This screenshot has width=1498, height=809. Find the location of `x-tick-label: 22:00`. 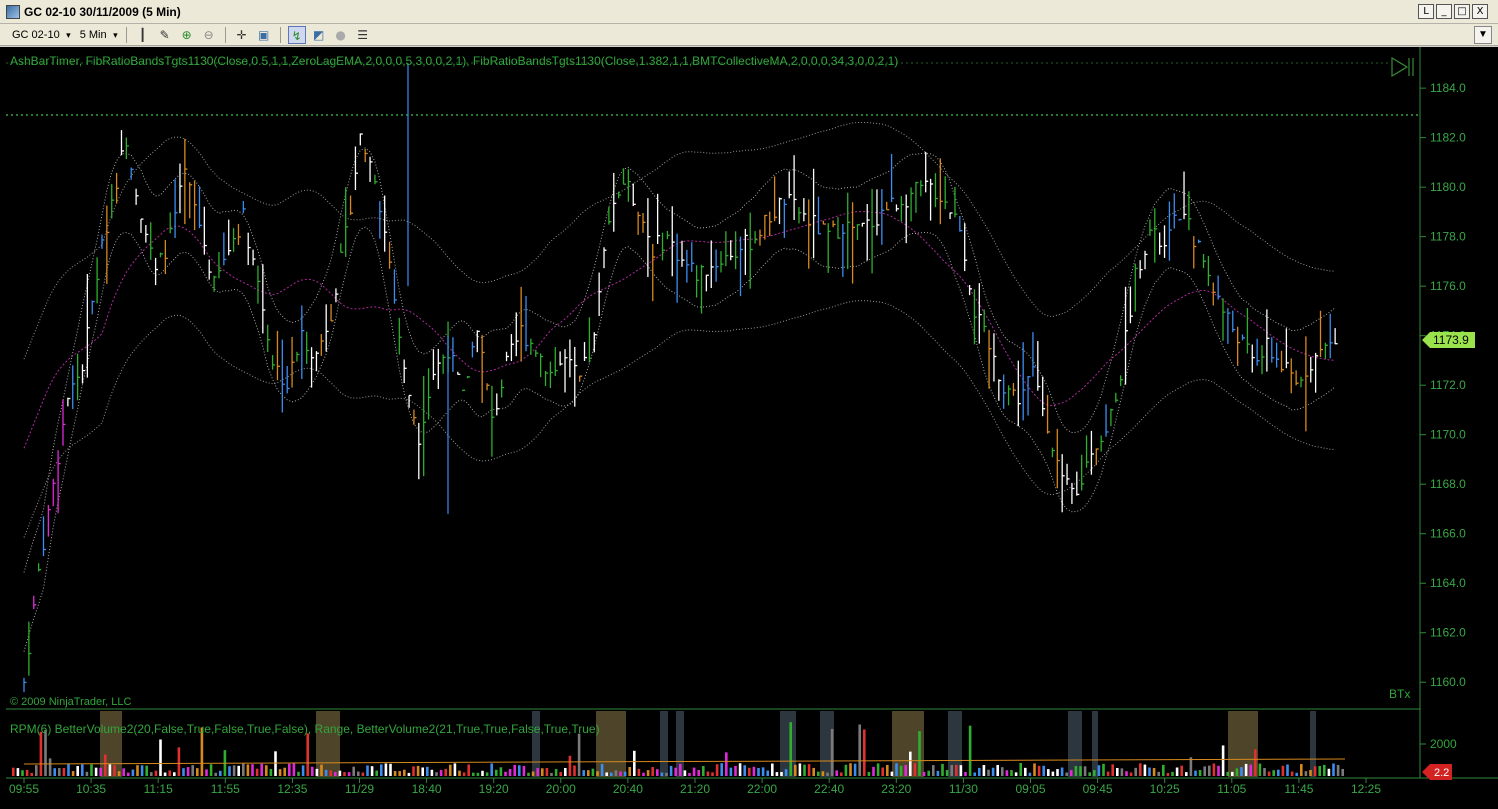

x-tick-label: 22:00 is located at coordinates (762, 789).